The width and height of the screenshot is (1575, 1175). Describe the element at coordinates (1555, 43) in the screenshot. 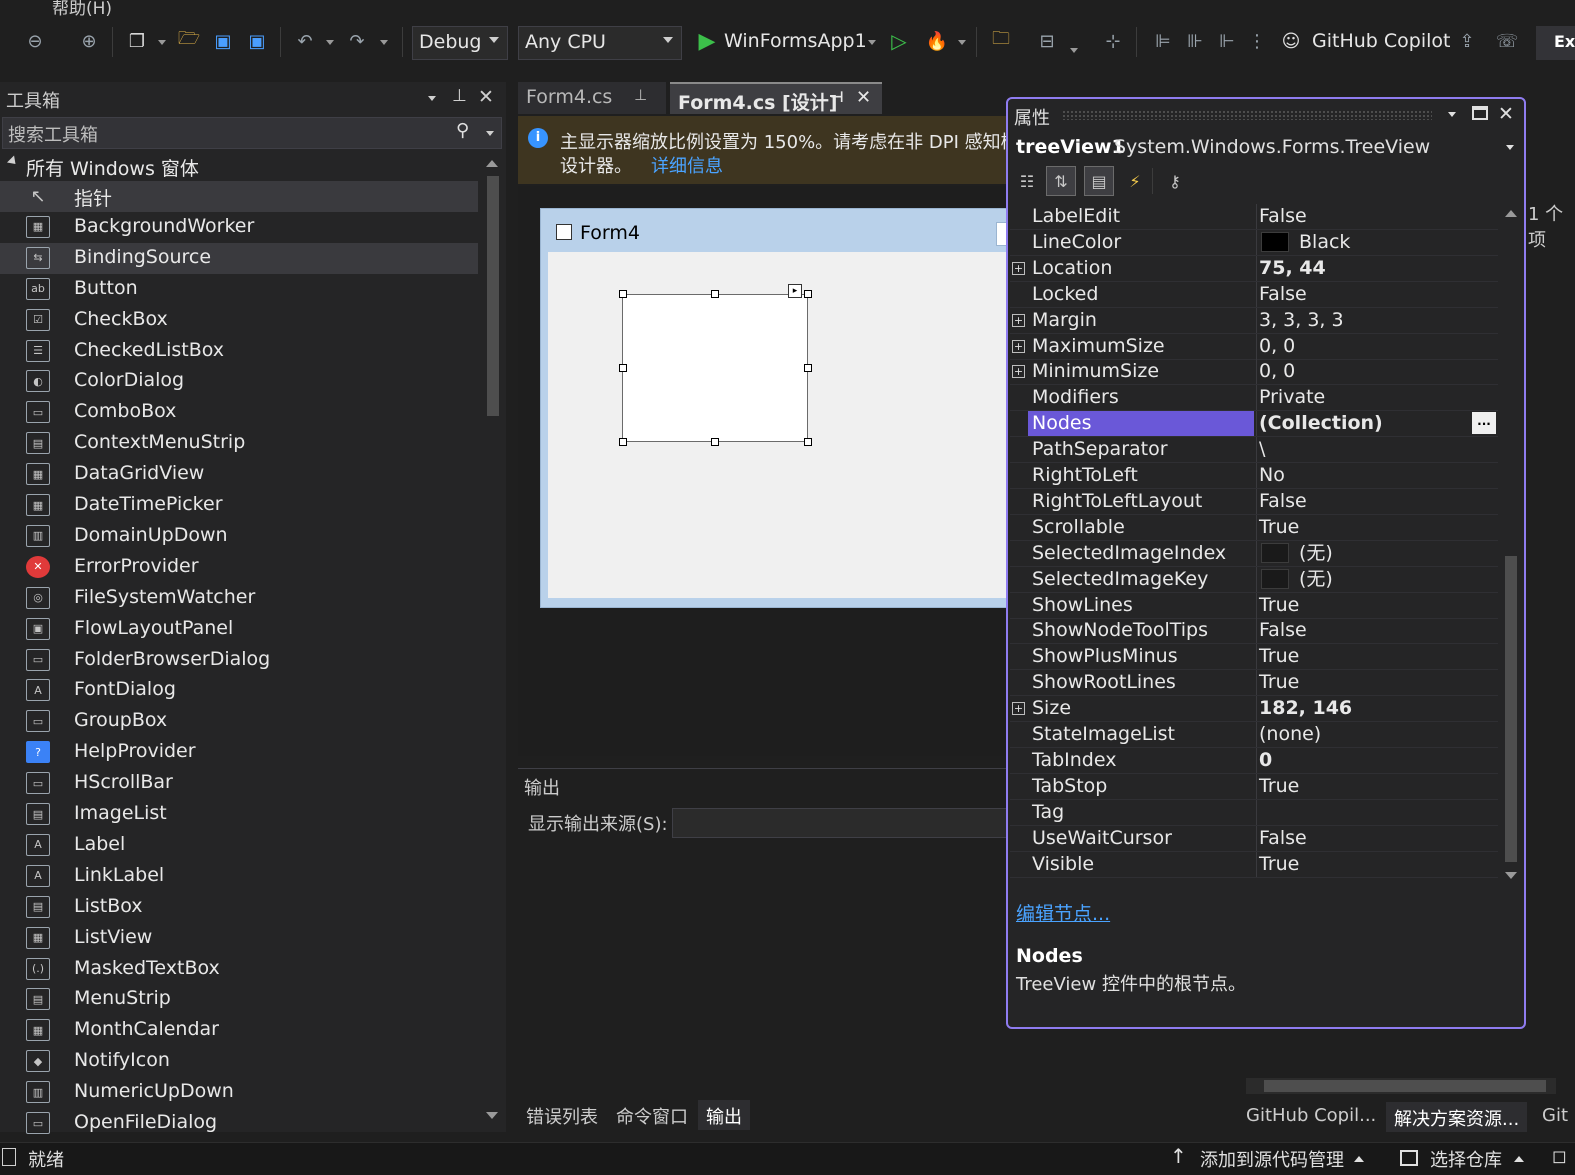

I see `extension-button: Ex` at that location.